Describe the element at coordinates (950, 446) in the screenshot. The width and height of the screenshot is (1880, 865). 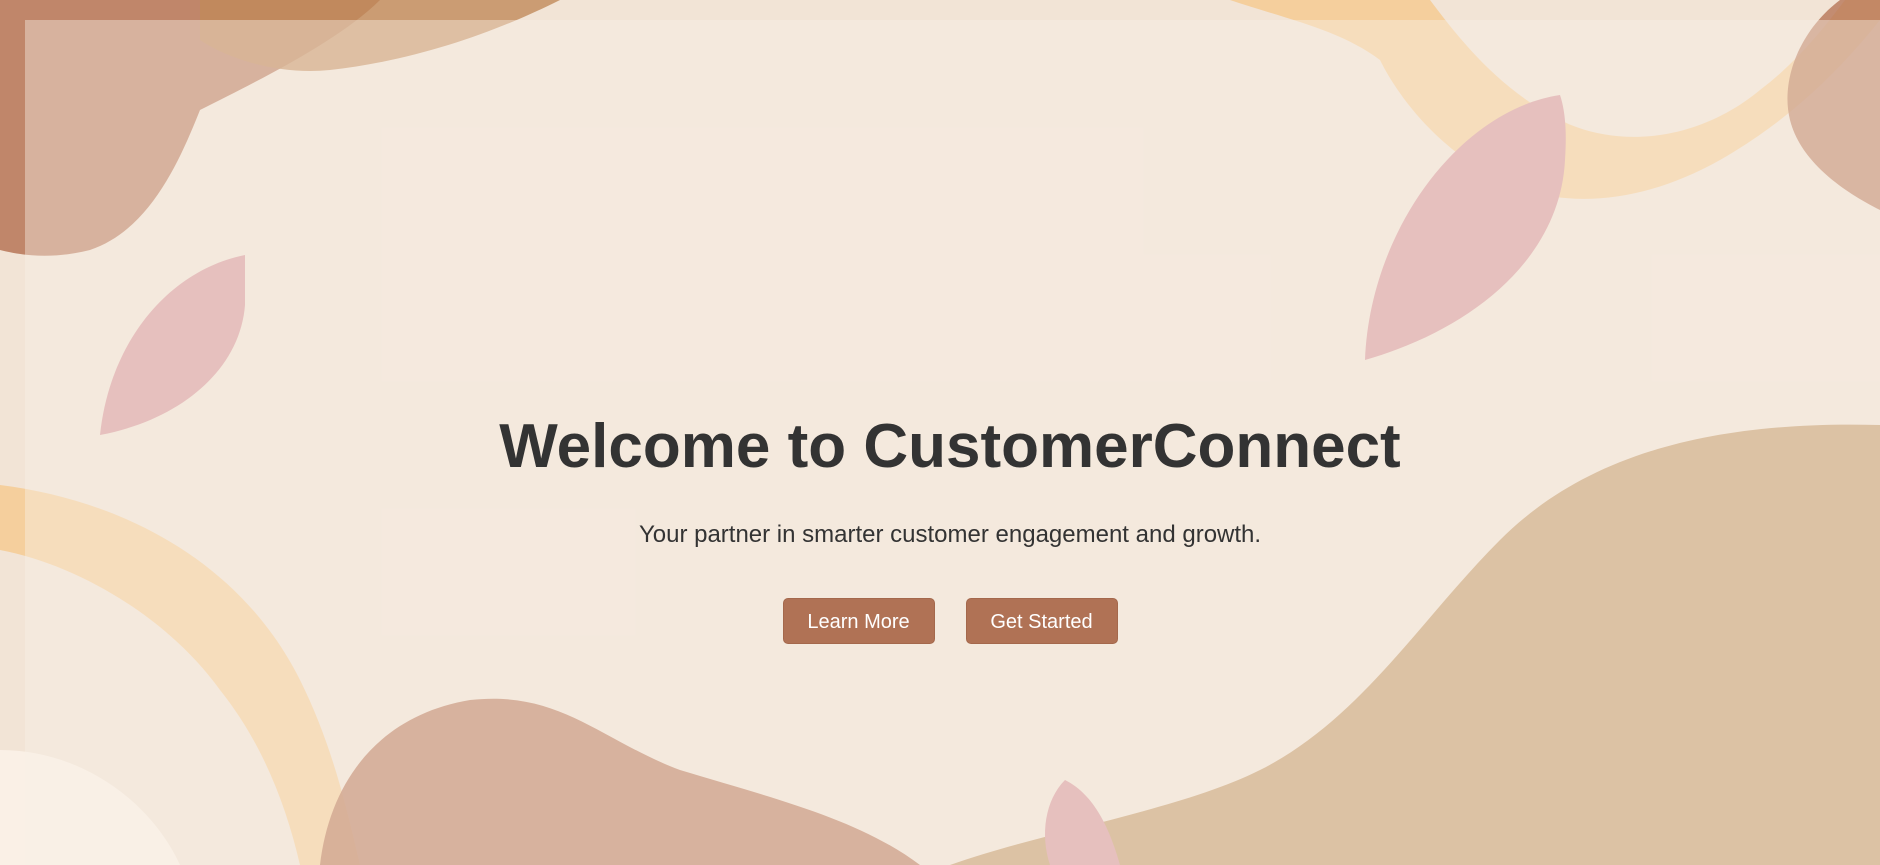
I see `hero-title: Welcome to CustomerConnect` at that location.